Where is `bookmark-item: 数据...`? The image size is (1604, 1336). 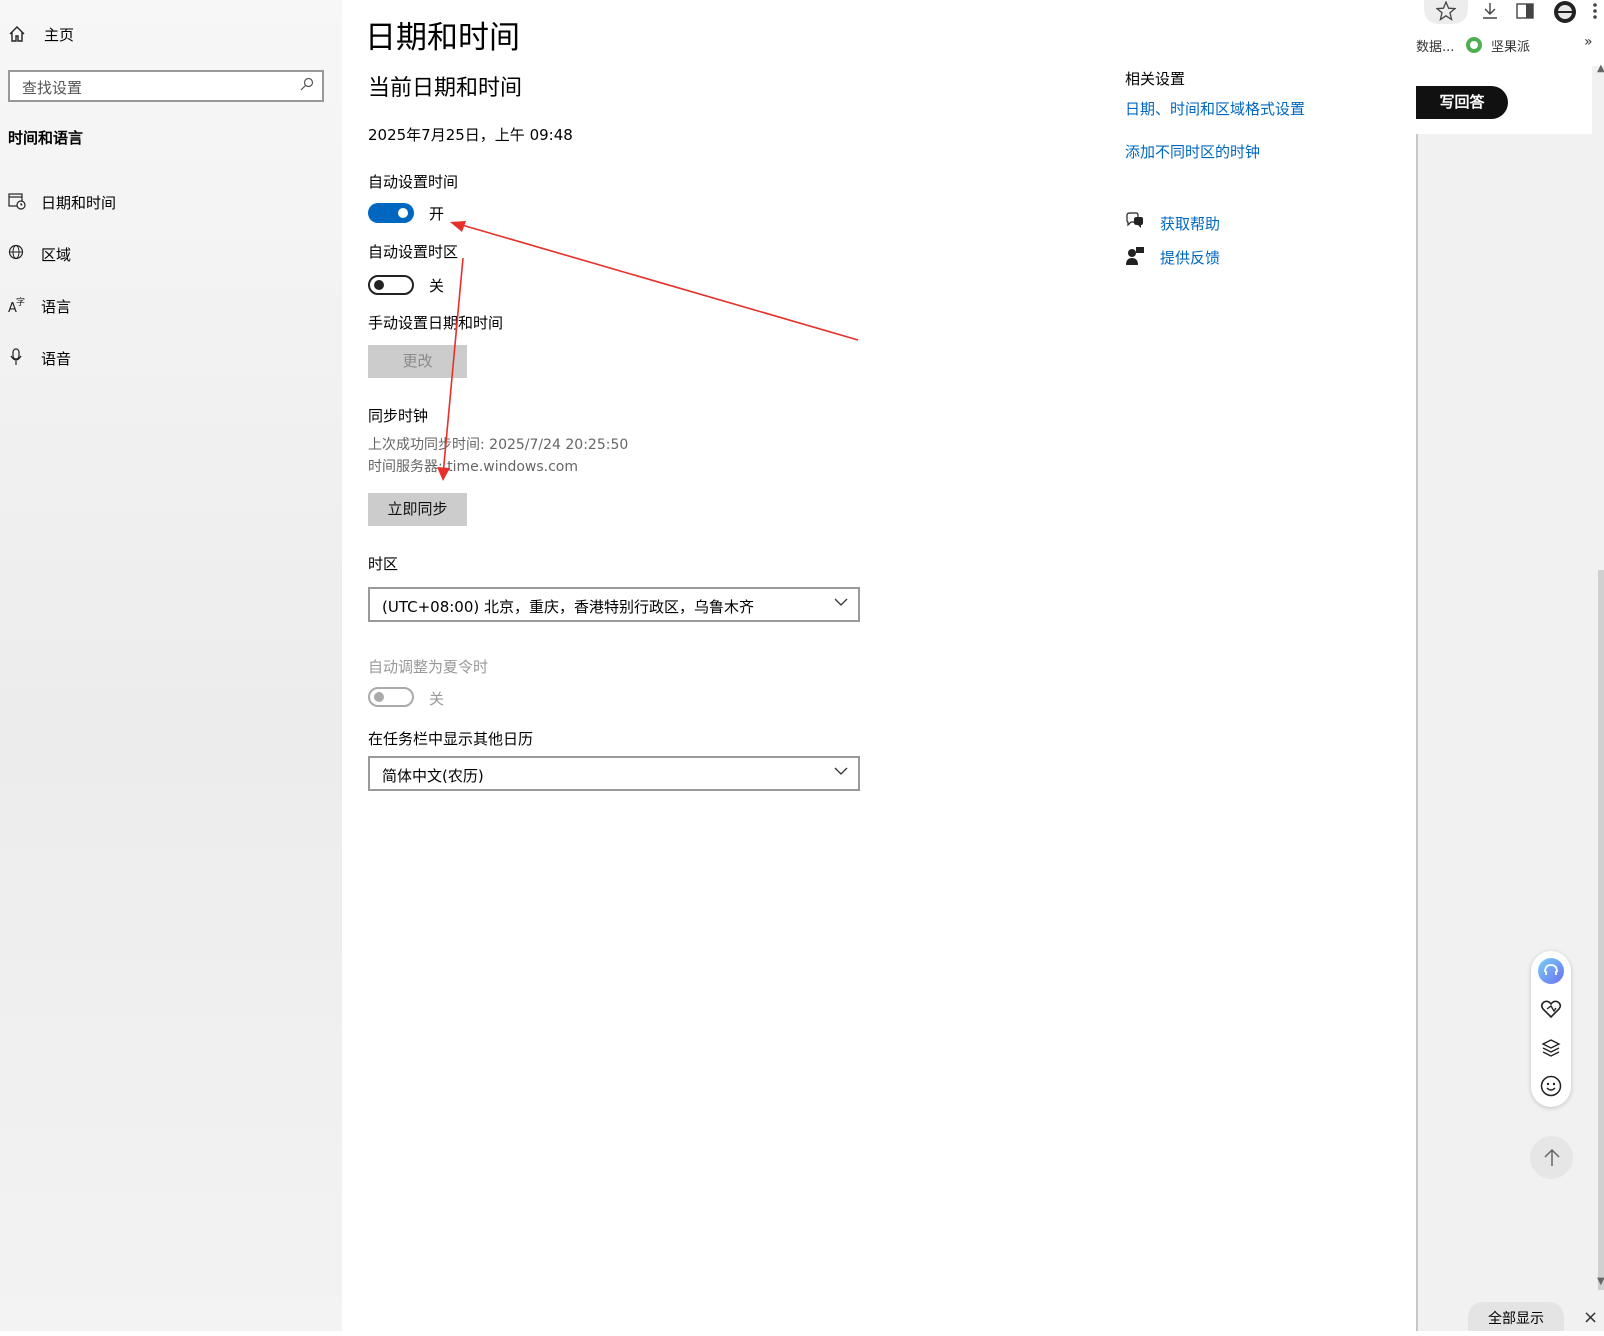
bookmark-item: 数据... is located at coordinates (1435, 45).